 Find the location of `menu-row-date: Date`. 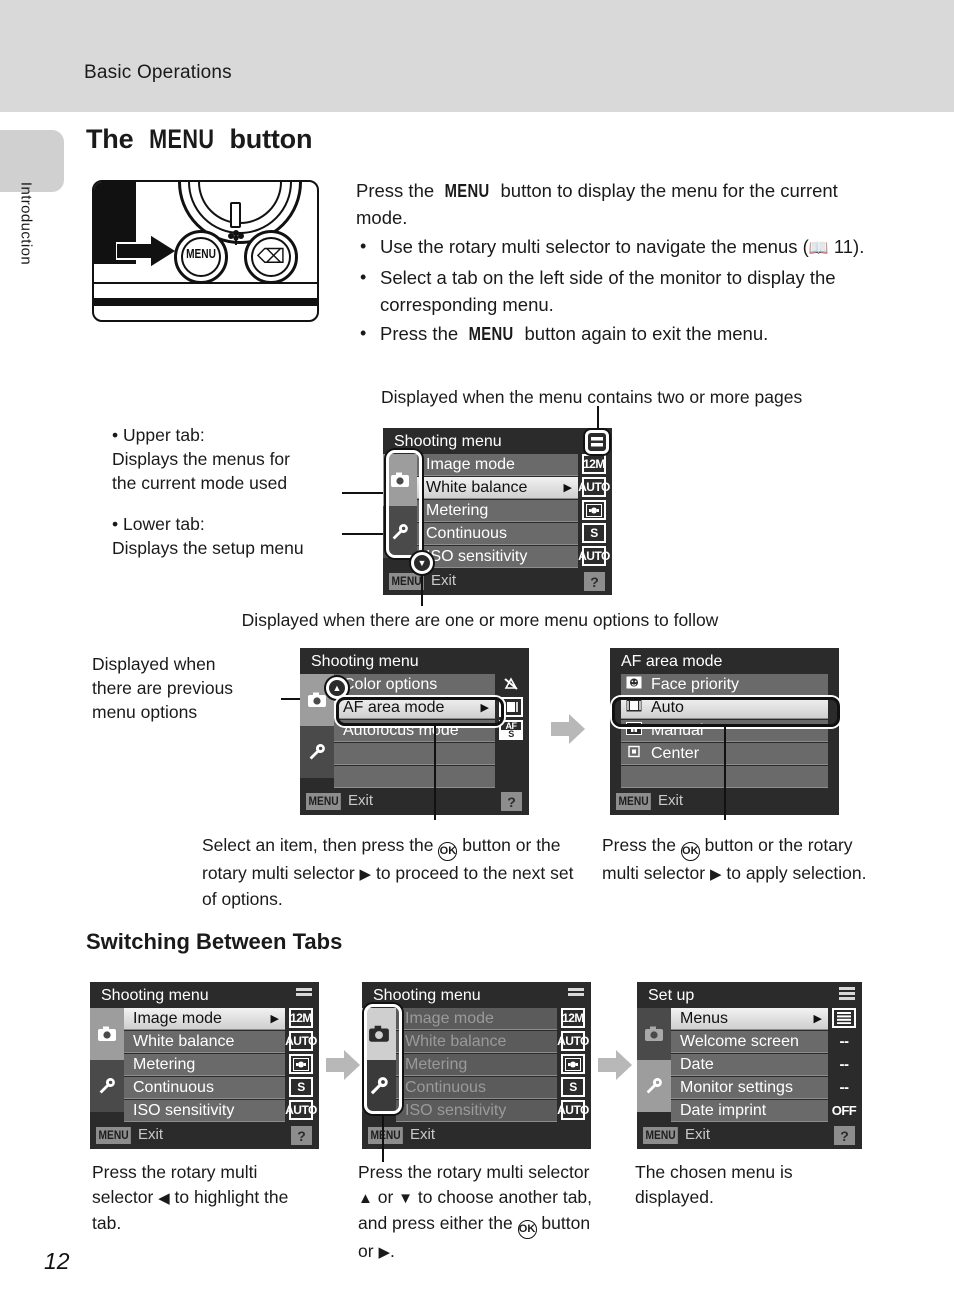

menu-row-date: Date is located at coordinates (749, 1065).